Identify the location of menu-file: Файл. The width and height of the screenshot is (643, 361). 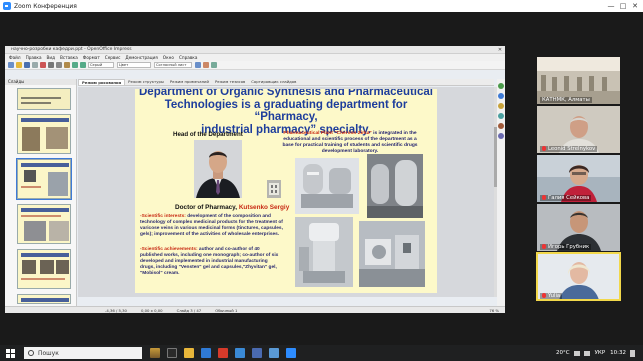
(15, 57).